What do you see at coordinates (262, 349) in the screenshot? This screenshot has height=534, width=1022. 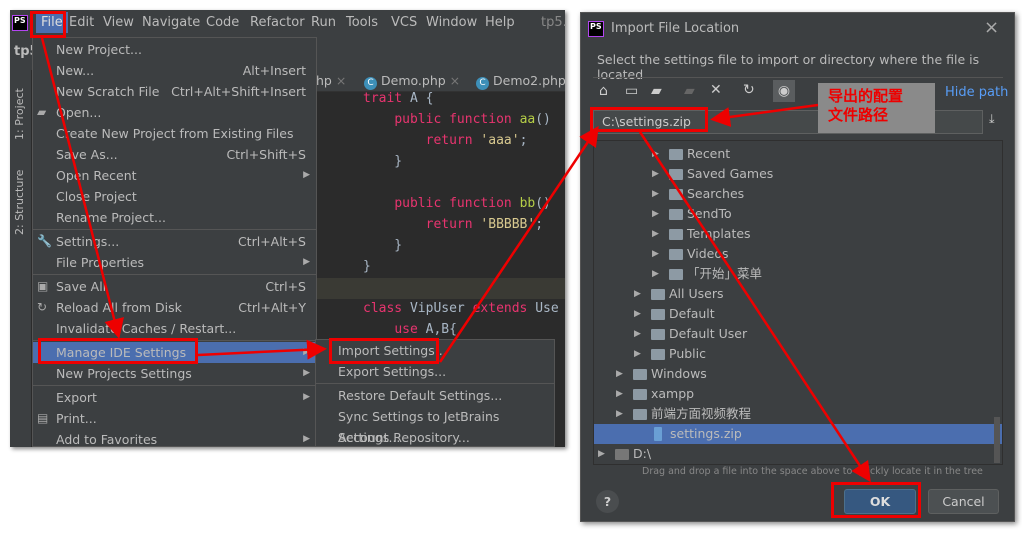 I see `arrow-manage-to-import` at bounding box center [262, 349].